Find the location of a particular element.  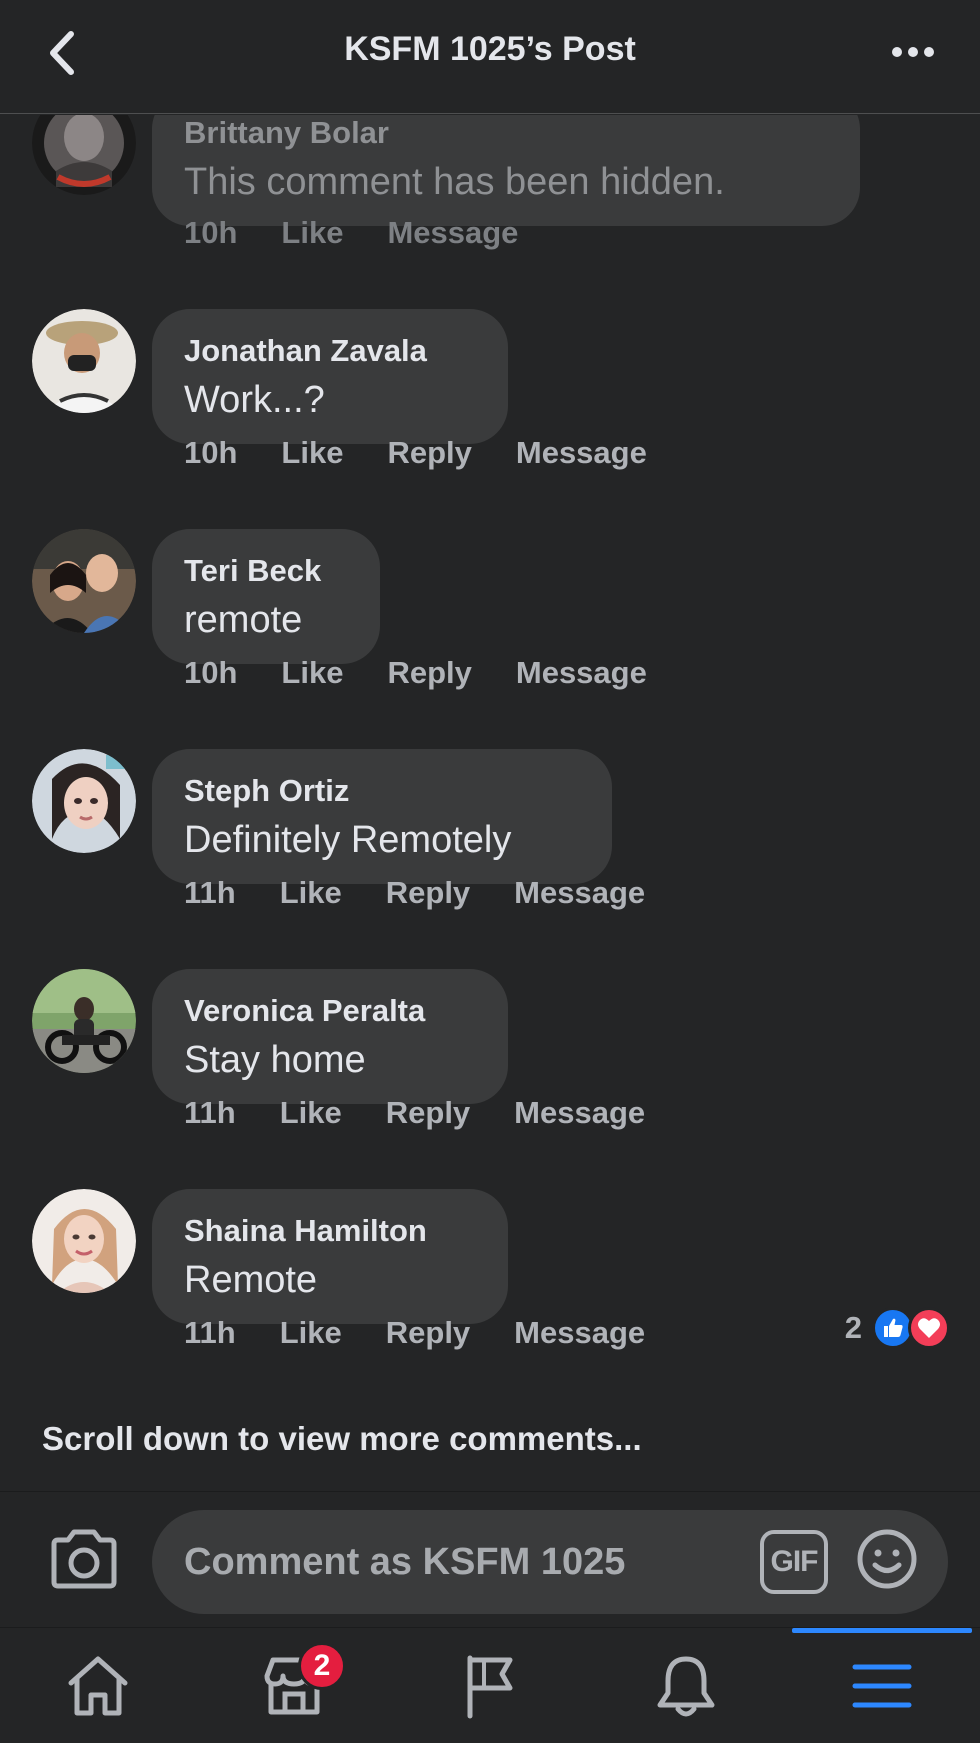

nav-pages is located at coordinates (490, 1685).